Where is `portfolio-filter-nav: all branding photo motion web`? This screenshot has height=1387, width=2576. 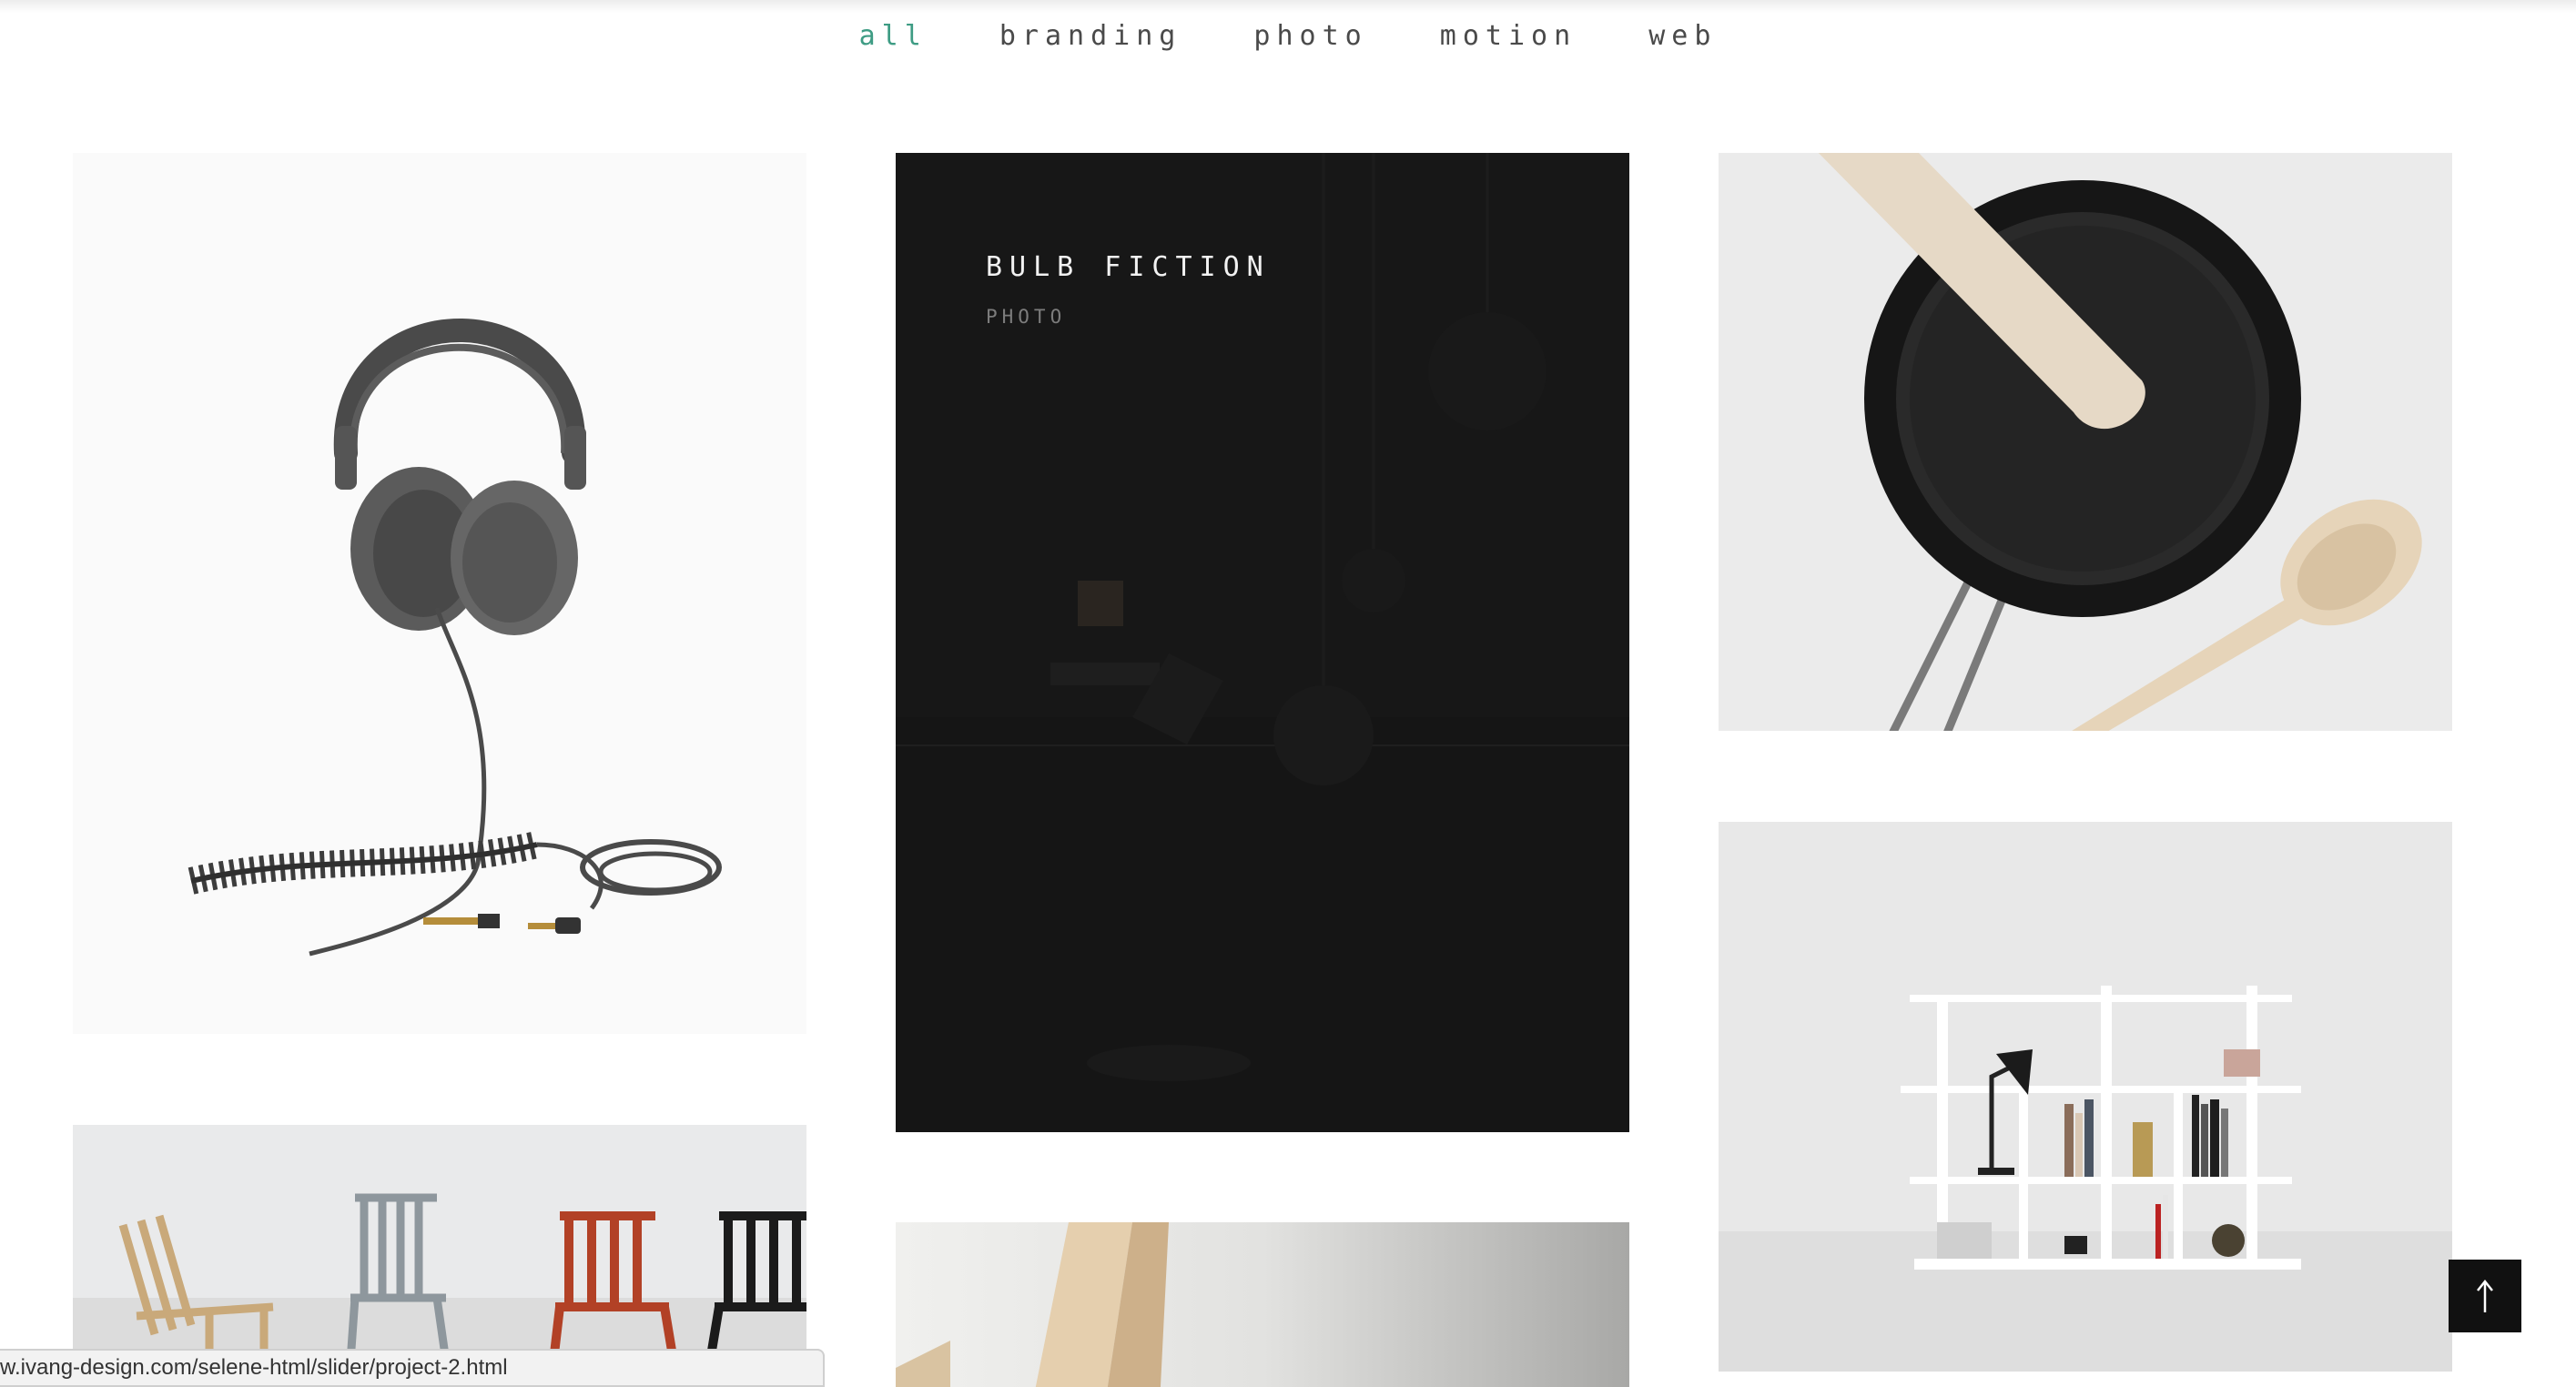 portfolio-filter-nav: all branding photo motion web is located at coordinates (1288, 36).